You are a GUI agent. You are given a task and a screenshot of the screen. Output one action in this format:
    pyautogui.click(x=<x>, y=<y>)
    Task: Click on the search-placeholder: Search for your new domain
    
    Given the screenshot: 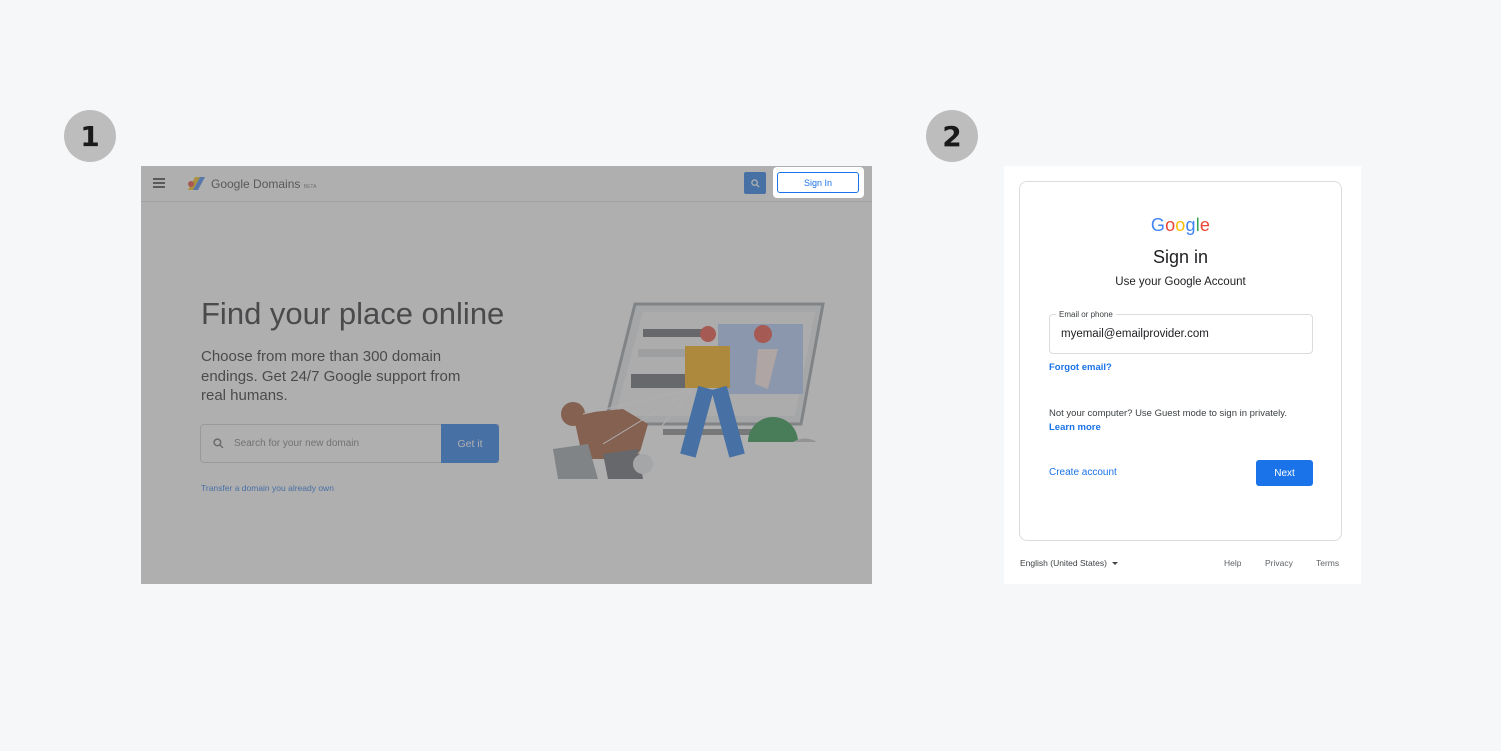 What is the action you would take?
    pyautogui.click(x=297, y=443)
    